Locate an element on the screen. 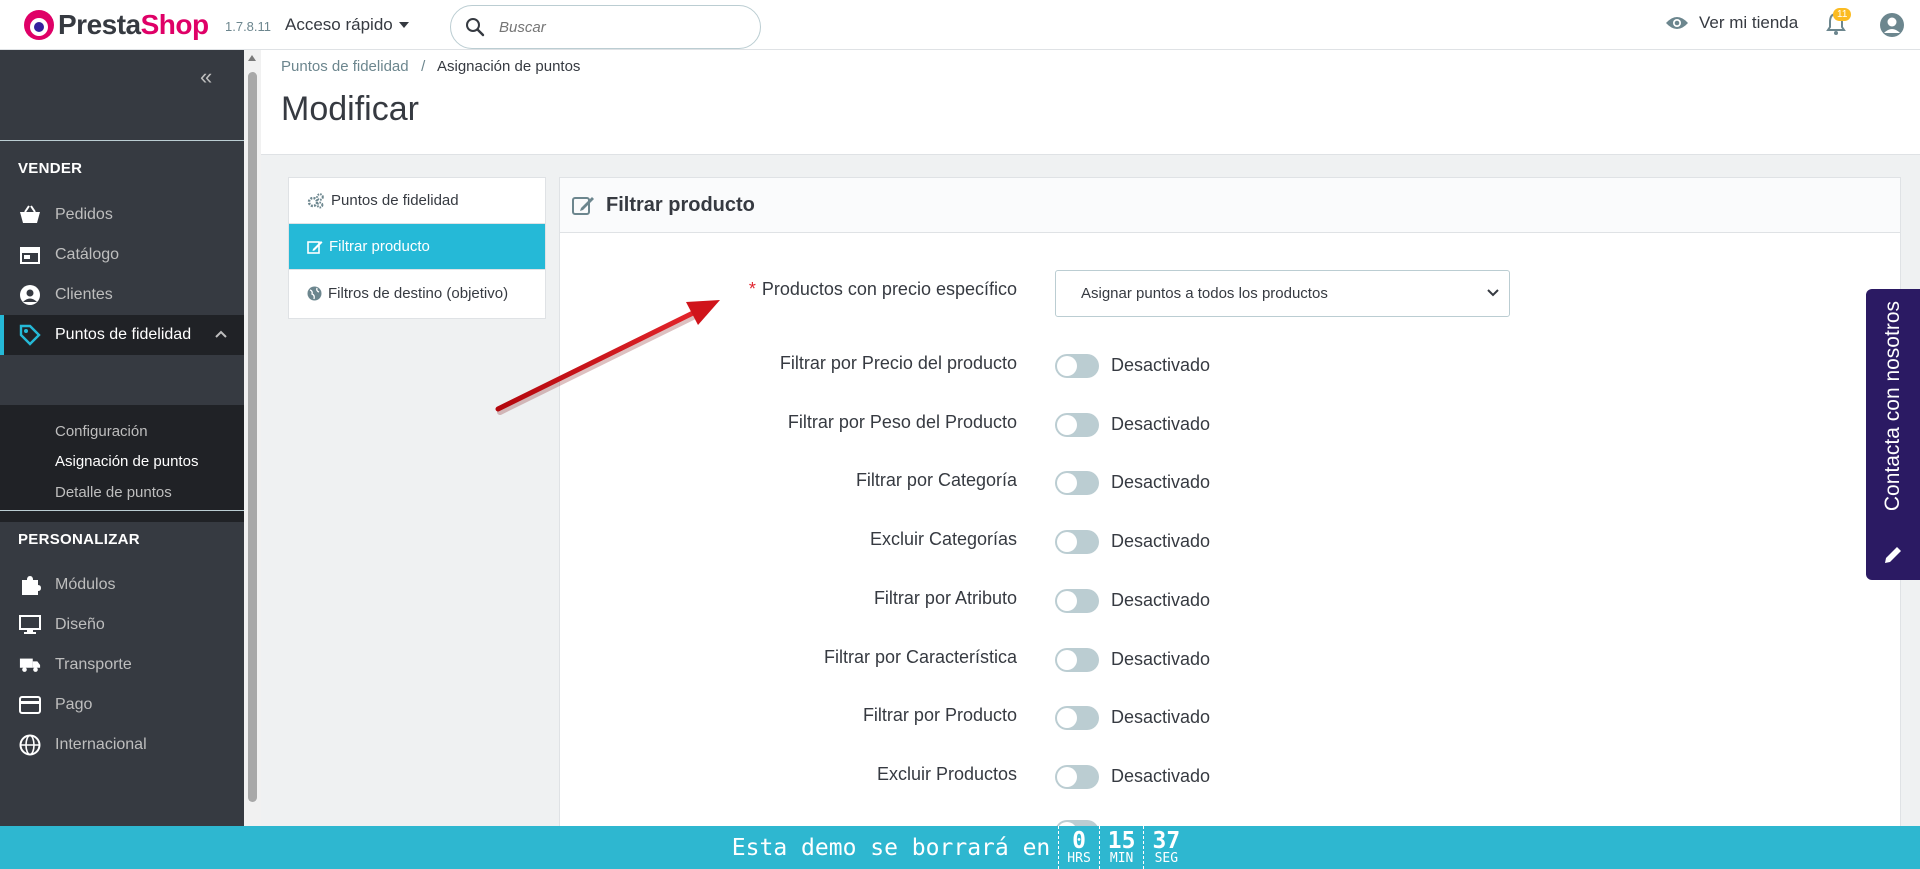 This screenshot has height=869, width=1920. notification-badge: 11 is located at coordinates (1842, 14).